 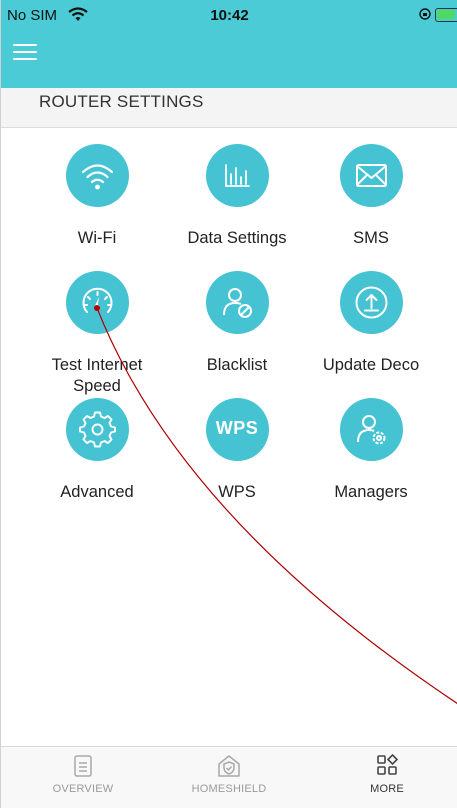 I want to click on wps-icon-text: WPS, so click(x=237, y=428).